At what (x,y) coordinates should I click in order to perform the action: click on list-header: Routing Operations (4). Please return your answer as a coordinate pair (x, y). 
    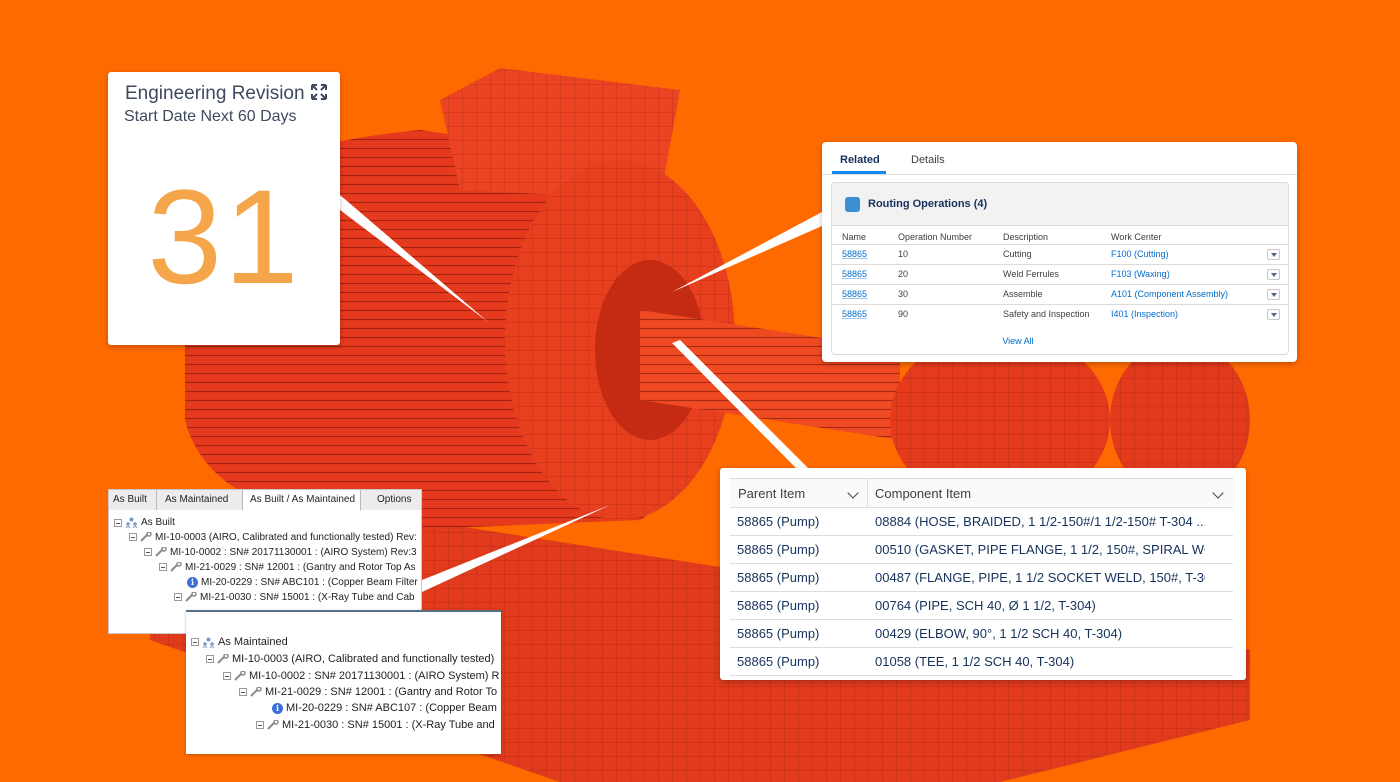
    Looking at the image, I should click on (1060, 204).